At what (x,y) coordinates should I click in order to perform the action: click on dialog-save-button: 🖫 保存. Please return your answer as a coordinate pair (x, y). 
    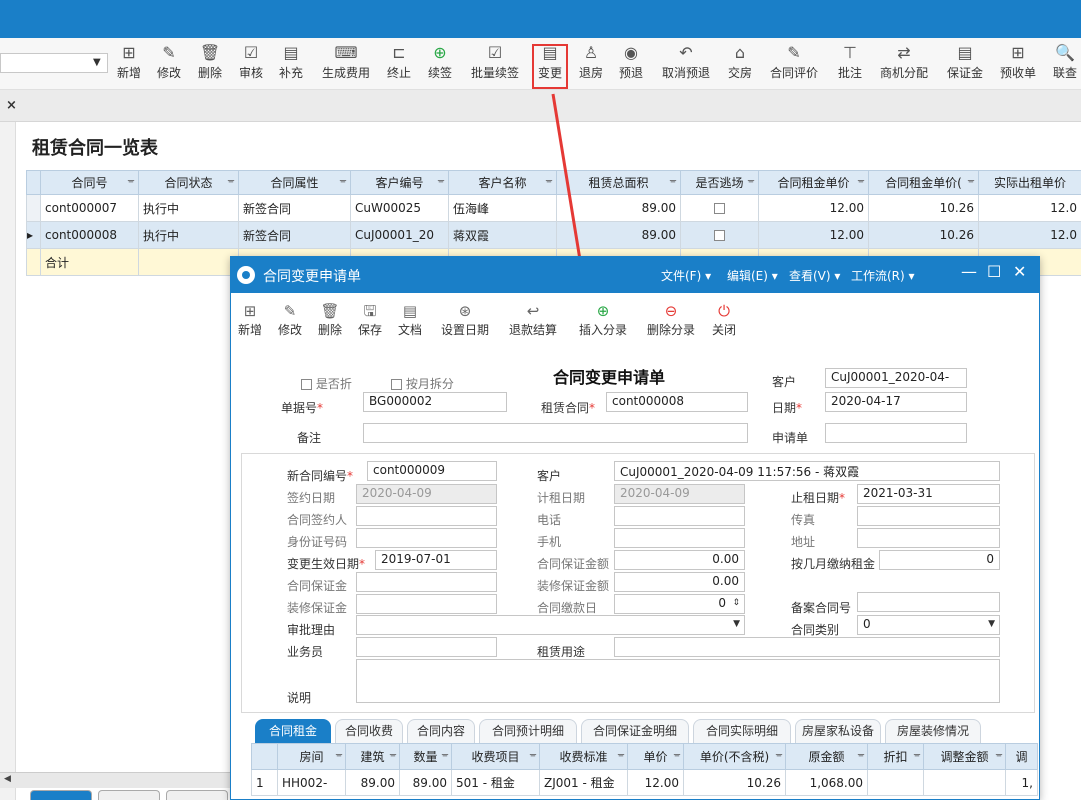
    Looking at the image, I should click on (370, 319).